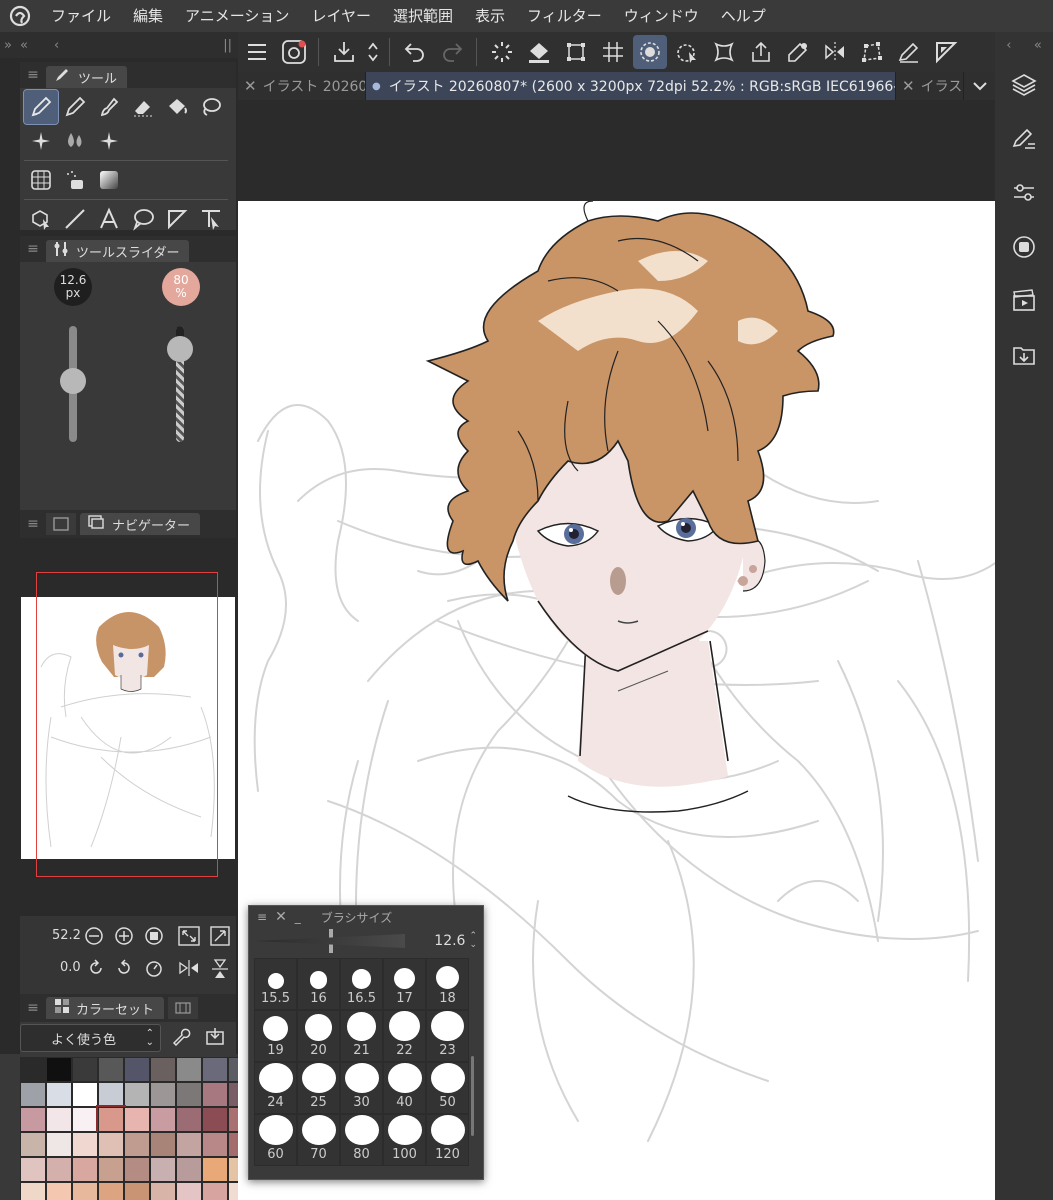  I want to click on color-wheel-icon, so click(1024, 247).